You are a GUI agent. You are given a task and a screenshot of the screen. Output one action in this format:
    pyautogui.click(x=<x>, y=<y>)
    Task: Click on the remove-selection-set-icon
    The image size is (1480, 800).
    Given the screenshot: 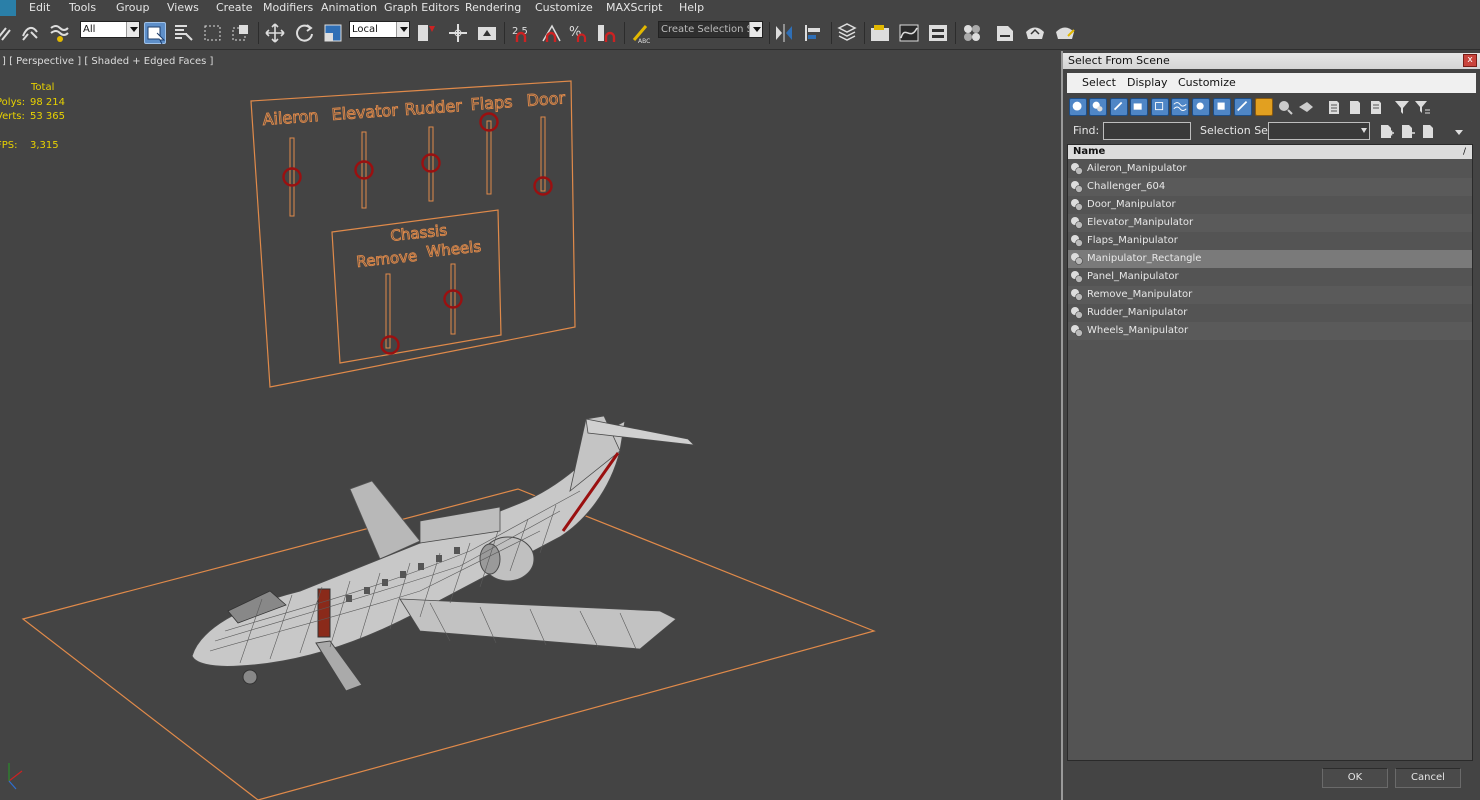 What is the action you would take?
    pyautogui.click(x=1407, y=131)
    